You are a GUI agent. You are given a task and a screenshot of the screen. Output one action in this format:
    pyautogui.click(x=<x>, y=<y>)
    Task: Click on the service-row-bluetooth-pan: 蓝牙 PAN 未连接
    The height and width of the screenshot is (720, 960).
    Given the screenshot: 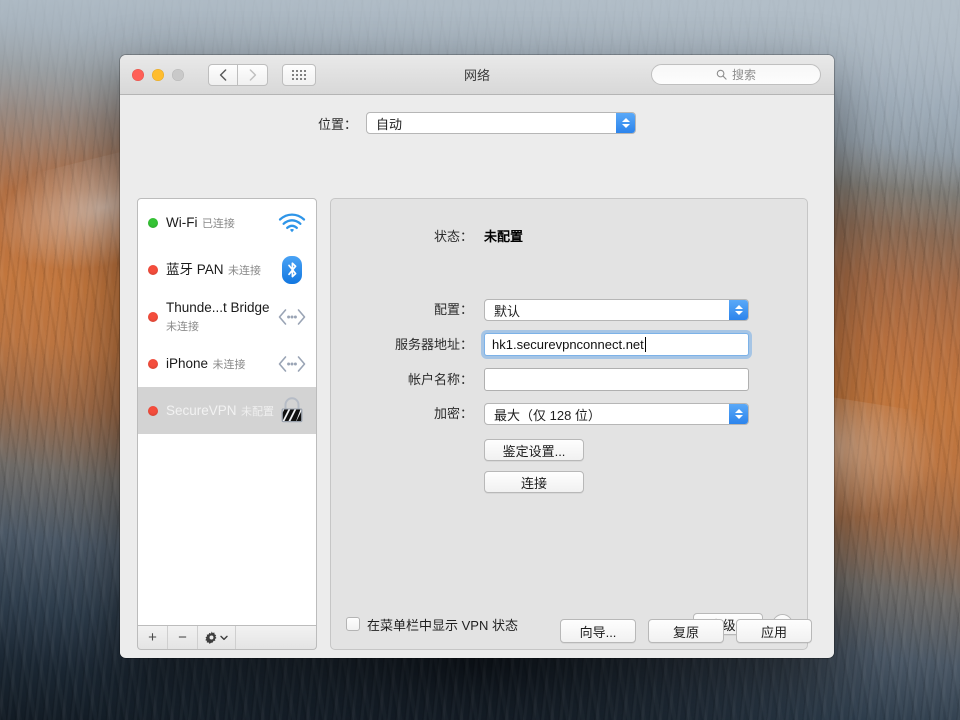 What is the action you would take?
    pyautogui.click(x=227, y=269)
    